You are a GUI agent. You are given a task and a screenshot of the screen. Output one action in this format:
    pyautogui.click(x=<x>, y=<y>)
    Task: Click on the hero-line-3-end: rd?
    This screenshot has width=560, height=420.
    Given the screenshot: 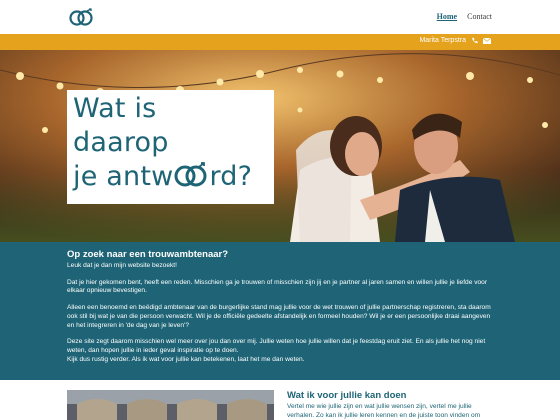 What is the action you would take?
    pyautogui.click(x=231, y=176)
    